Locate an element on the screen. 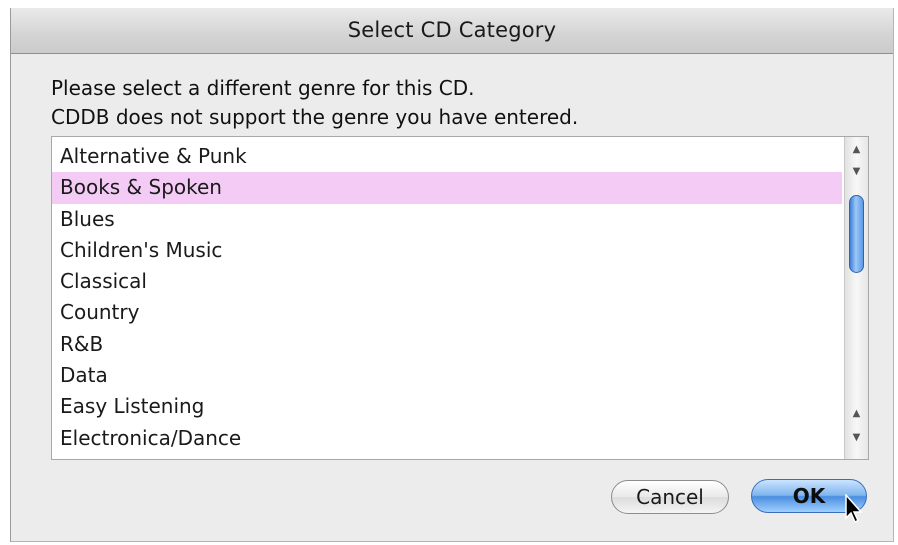  cancel-button: Cancel is located at coordinates (670, 497).